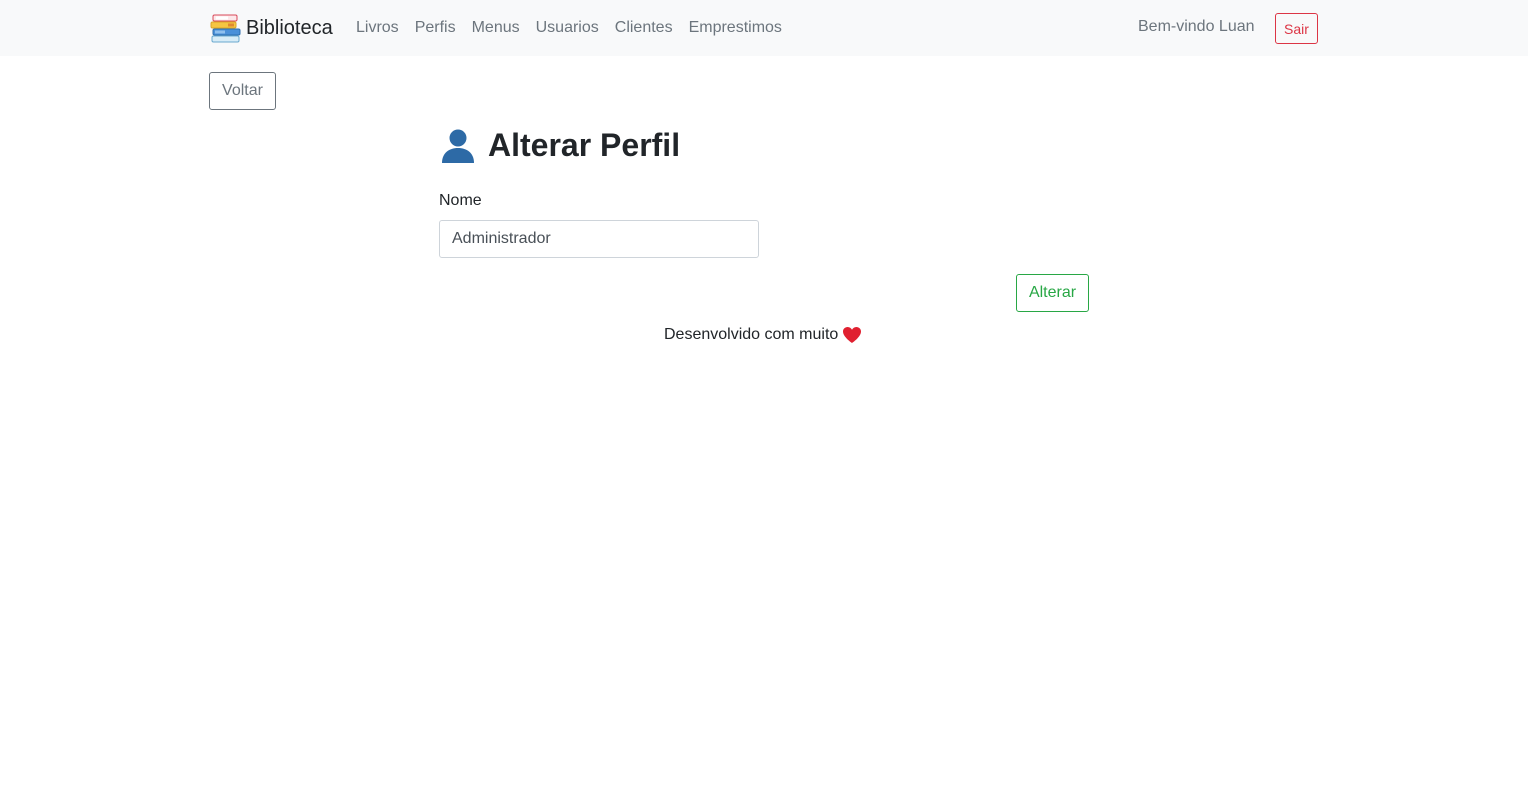 This screenshot has height=788, width=1528. What do you see at coordinates (1296, 28) in the screenshot?
I see `logout-button: Sair` at bounding box center [1296, 28].